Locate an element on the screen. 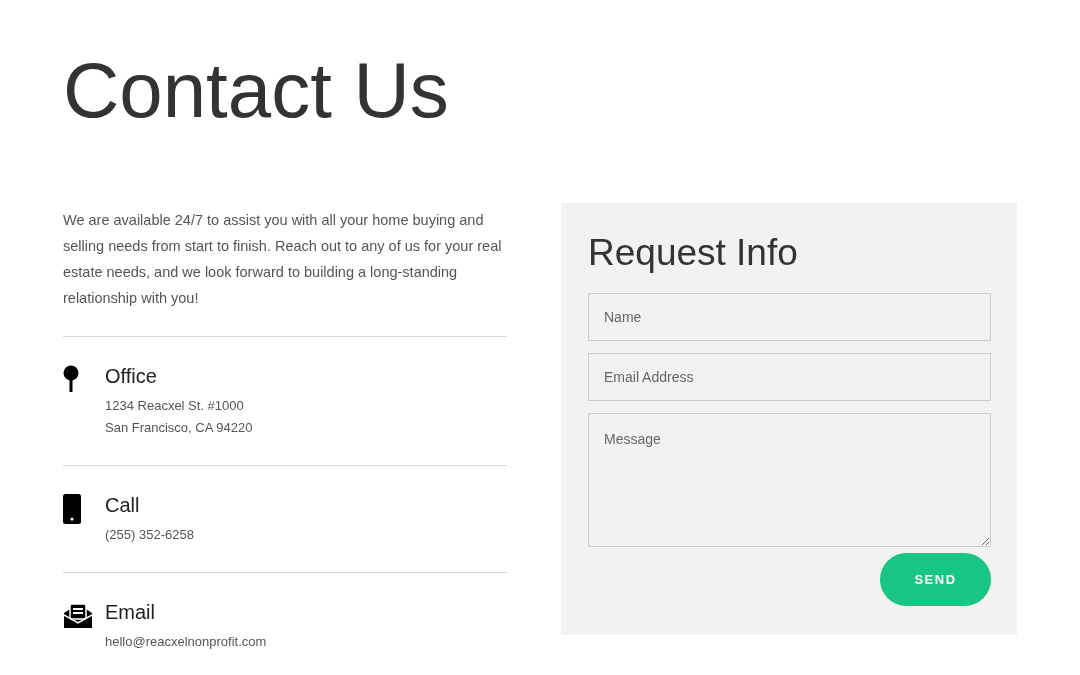 This screenshot has height=675, width=1080. send-button: SEND is located at coordinates (935, 579).